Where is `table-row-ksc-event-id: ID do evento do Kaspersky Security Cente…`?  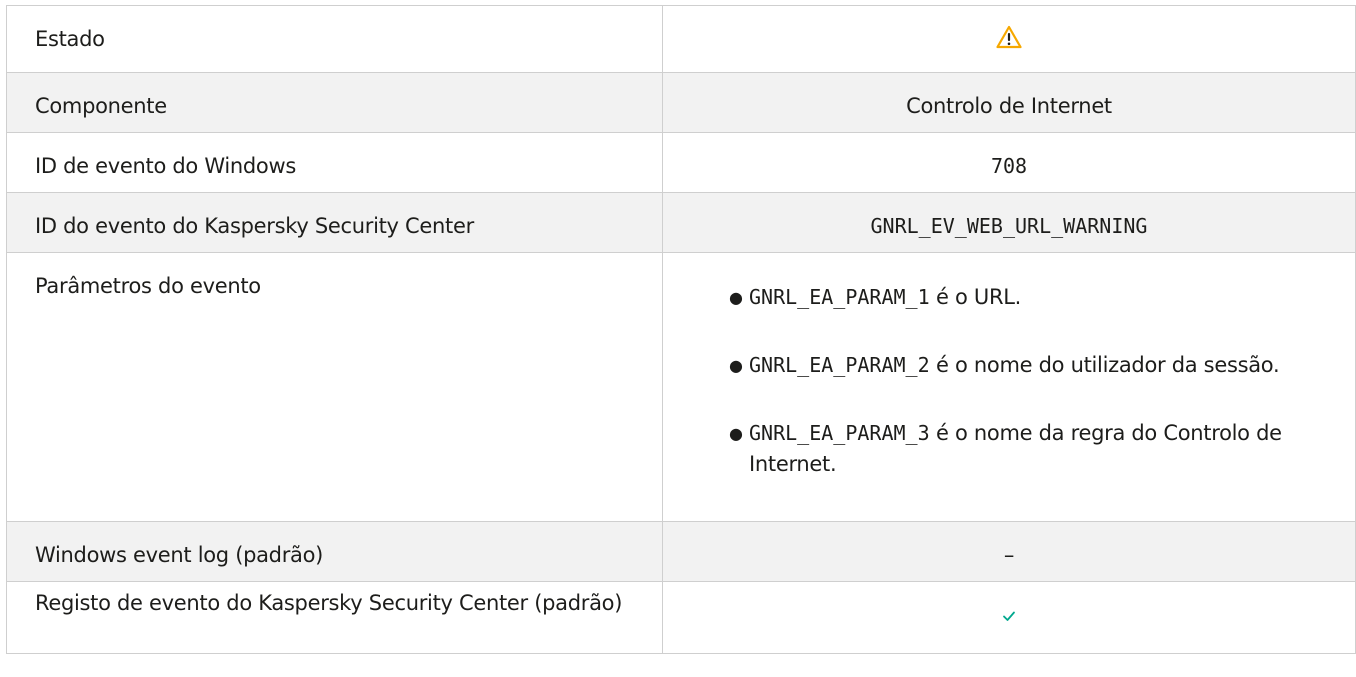
table-row-ksc-event-id: ID do evento do Kaspersky Security Cente… is located at coordinates (681, 222).